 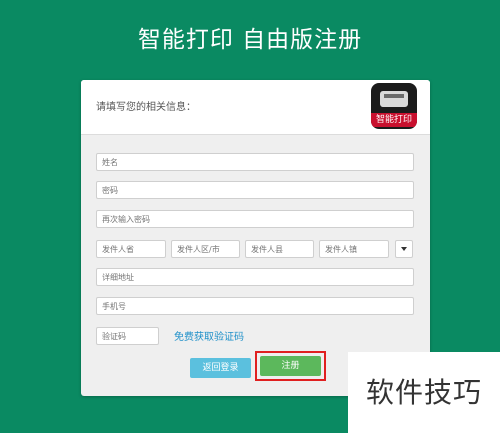 I want to click on district-field, so click(x=205, y=249).